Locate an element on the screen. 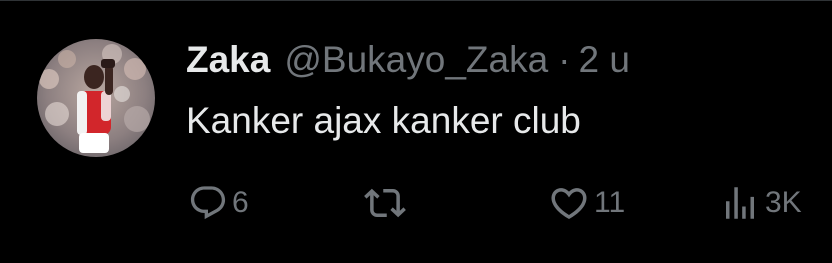  reply-icon is located at coordinates (208, 203).